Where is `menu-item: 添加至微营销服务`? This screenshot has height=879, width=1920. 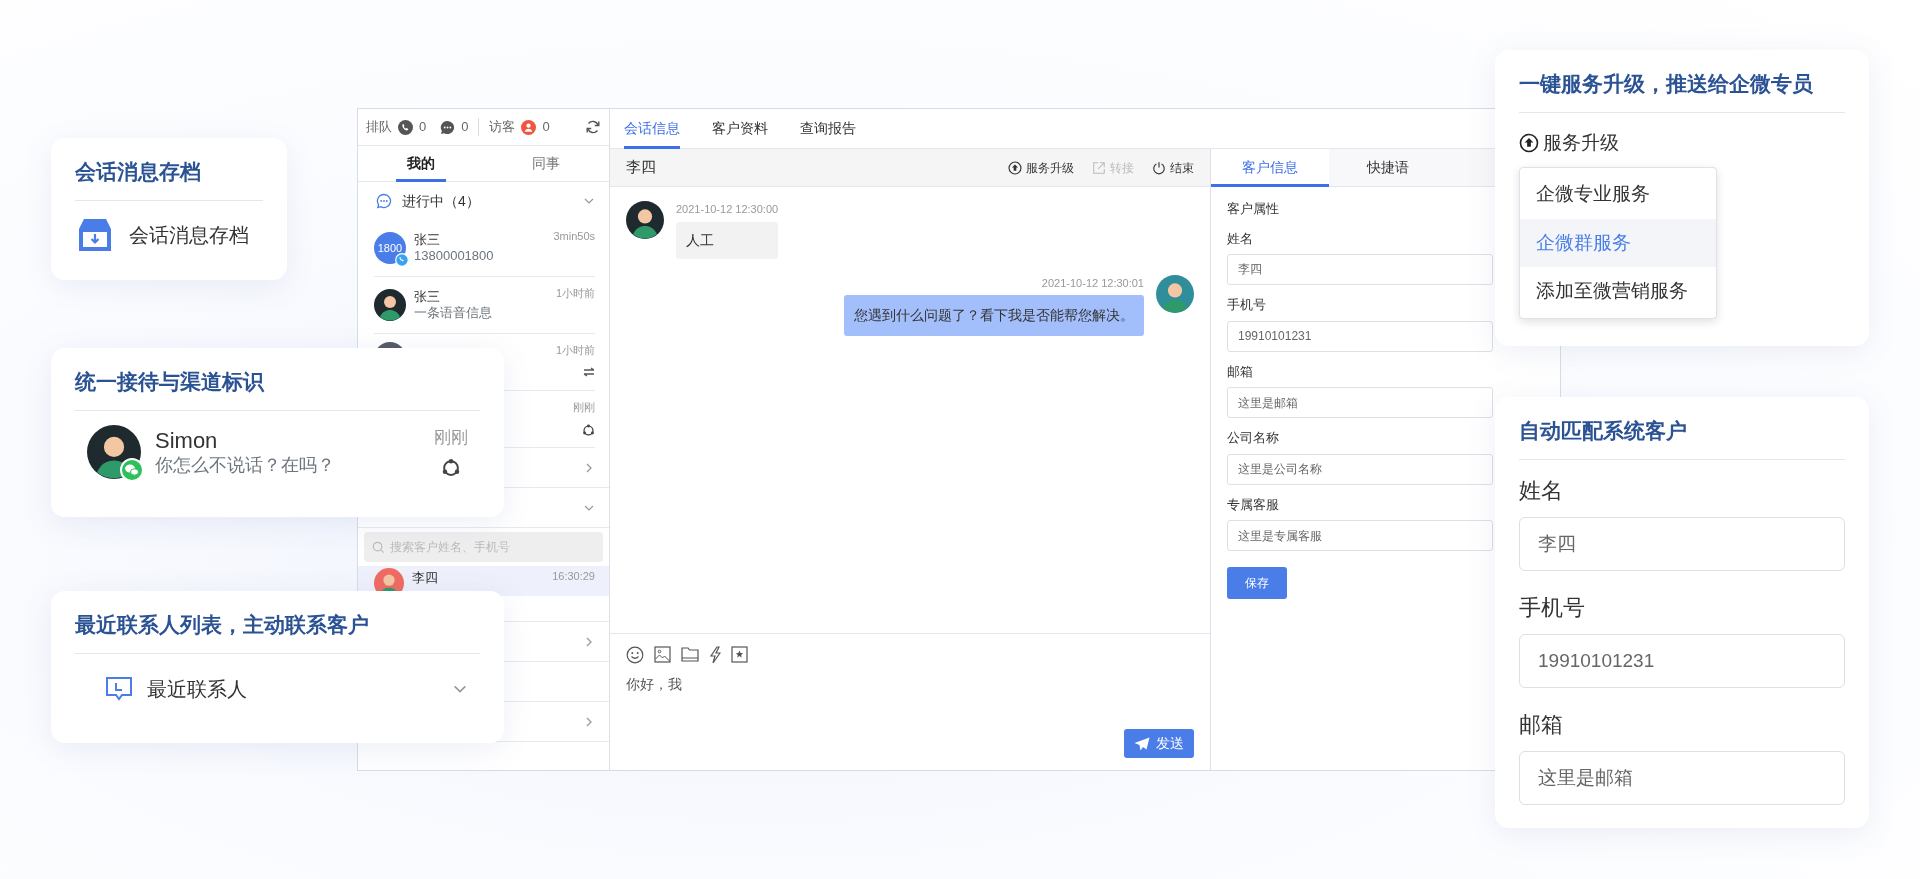
menu-item: 添加至微营销服务 is located at coordinates (1618, 291).